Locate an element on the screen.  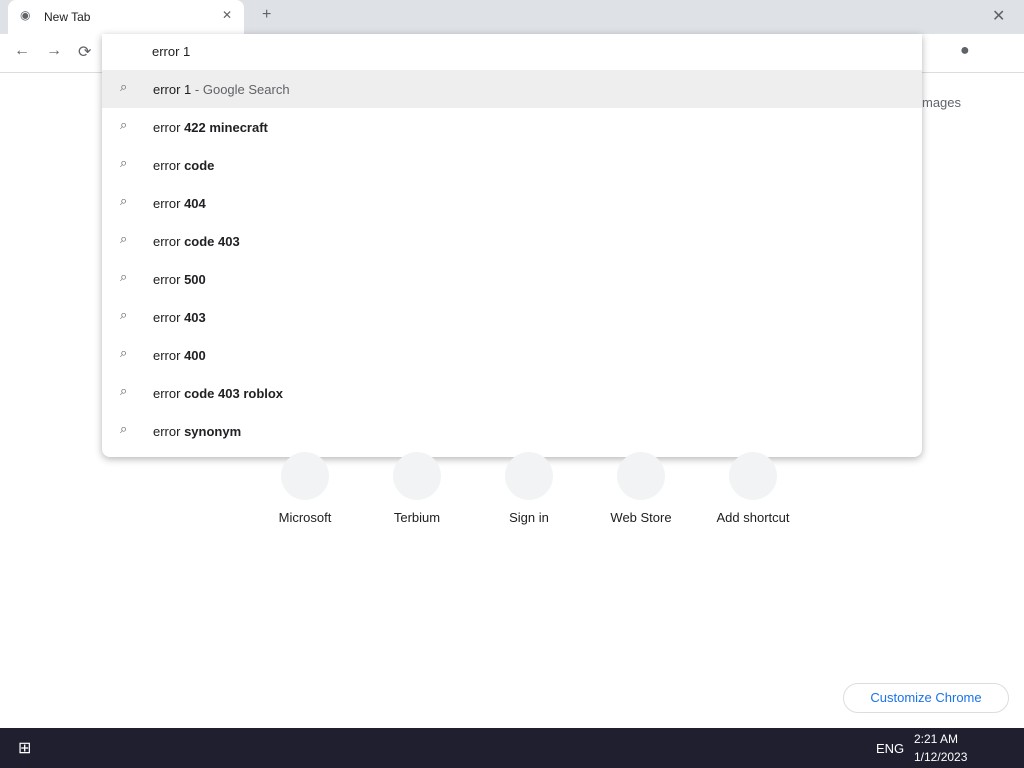
lang: ENG is located at coordinates (890, 748).